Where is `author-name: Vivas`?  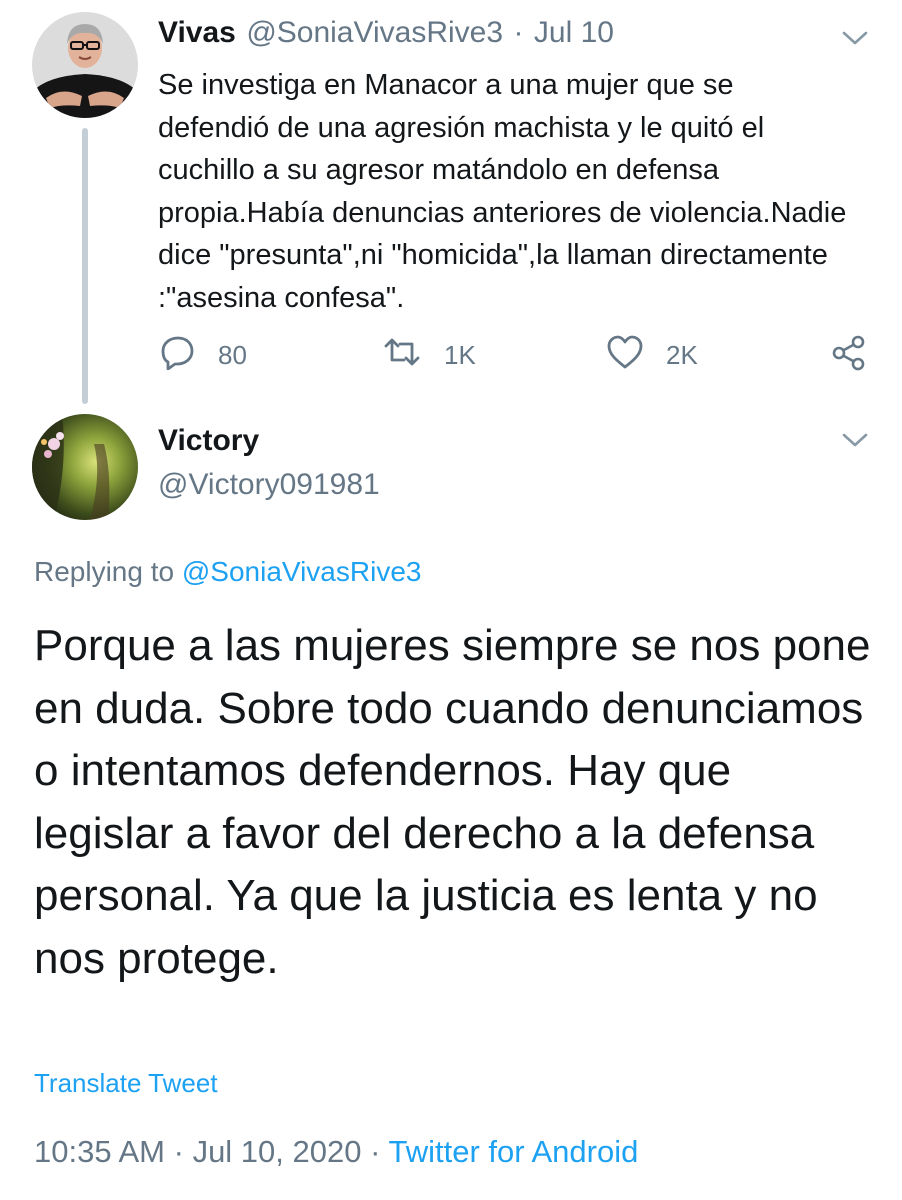 author-name: Vivas is located at coordinates (197, 32).